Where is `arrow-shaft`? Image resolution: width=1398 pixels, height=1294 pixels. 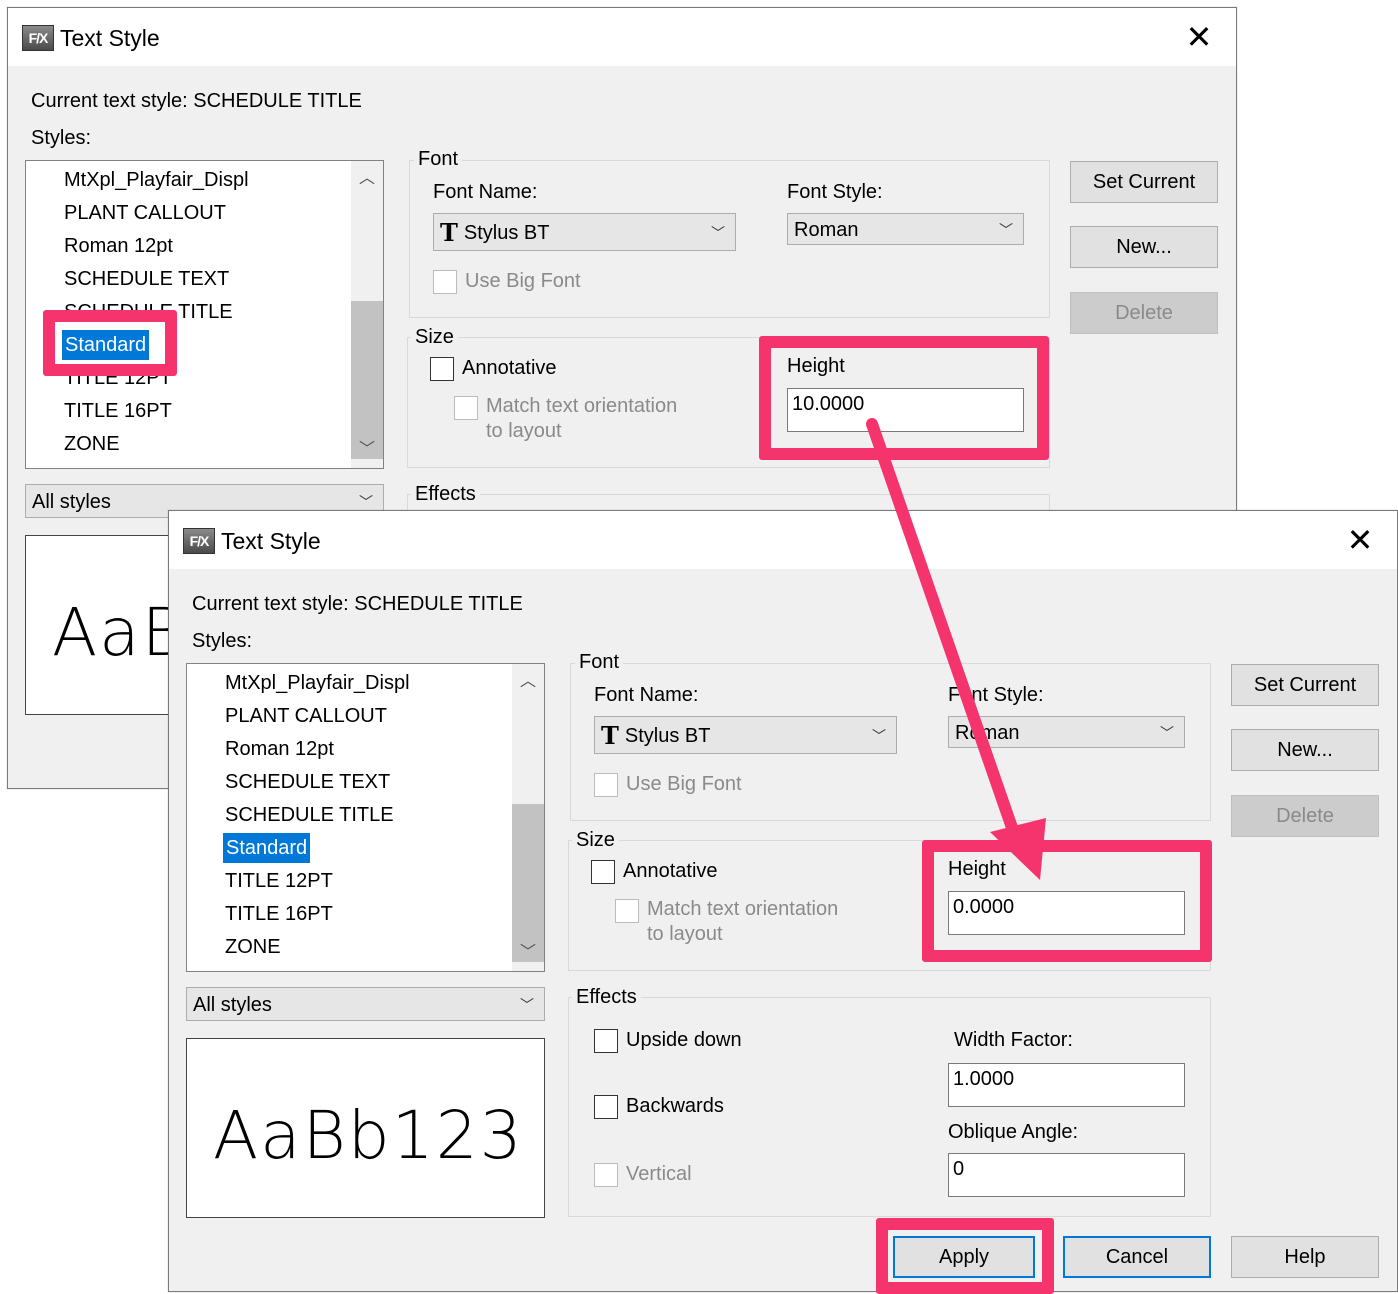 arrow-shaft is located at coordinates (945, 634).